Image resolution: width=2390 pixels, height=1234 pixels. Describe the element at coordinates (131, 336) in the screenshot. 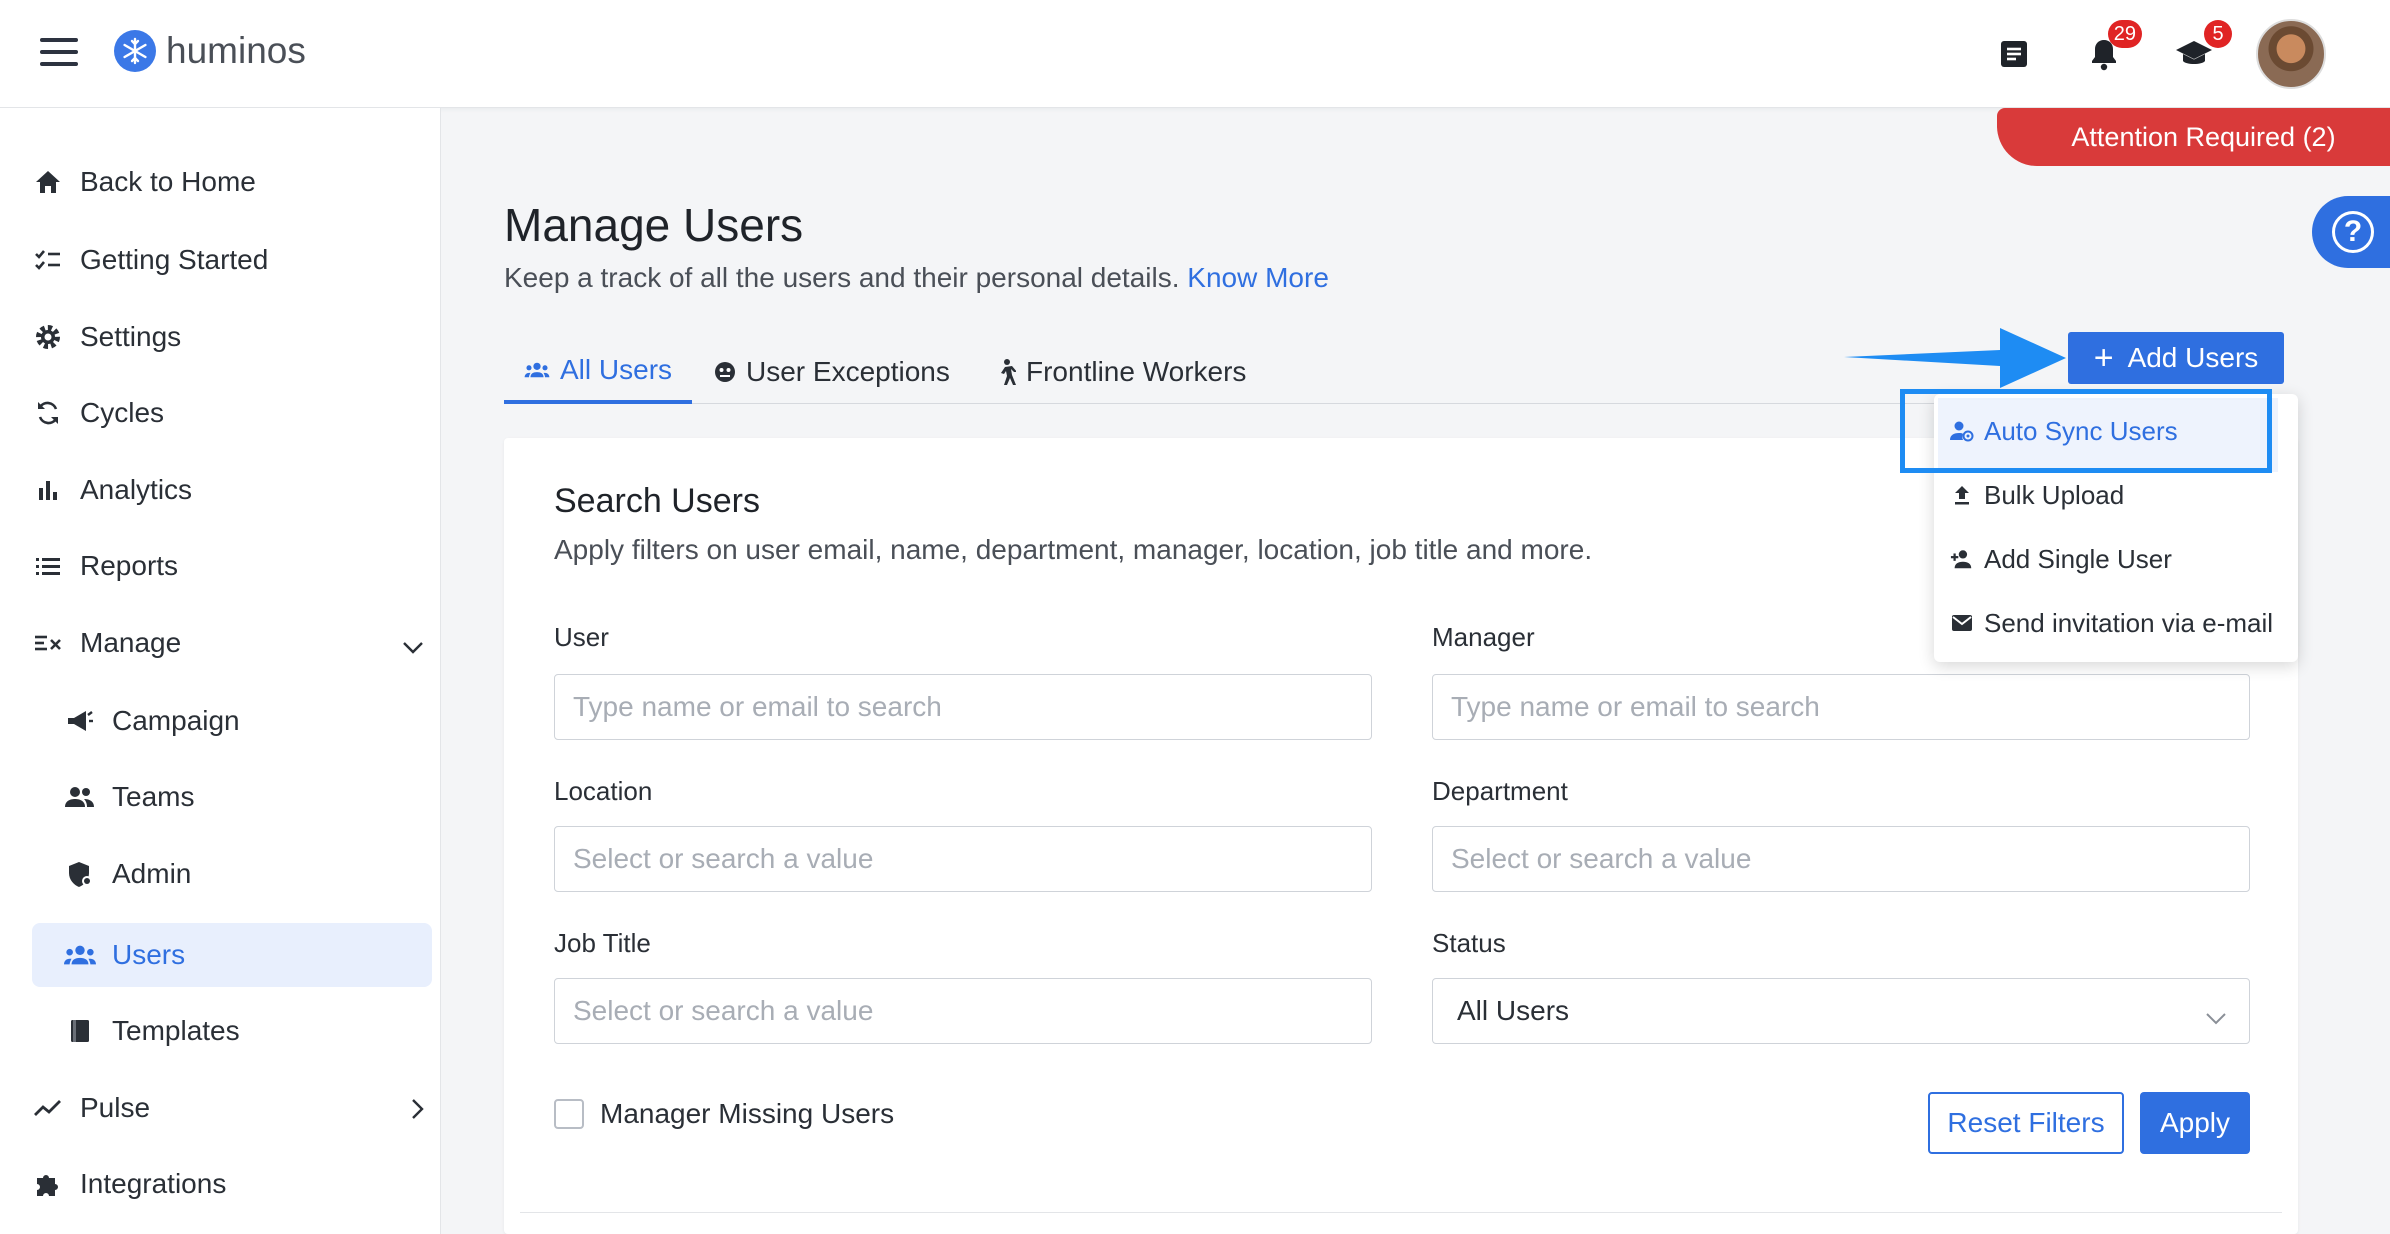

I see `sidebar-item-label: Settings` at that location.